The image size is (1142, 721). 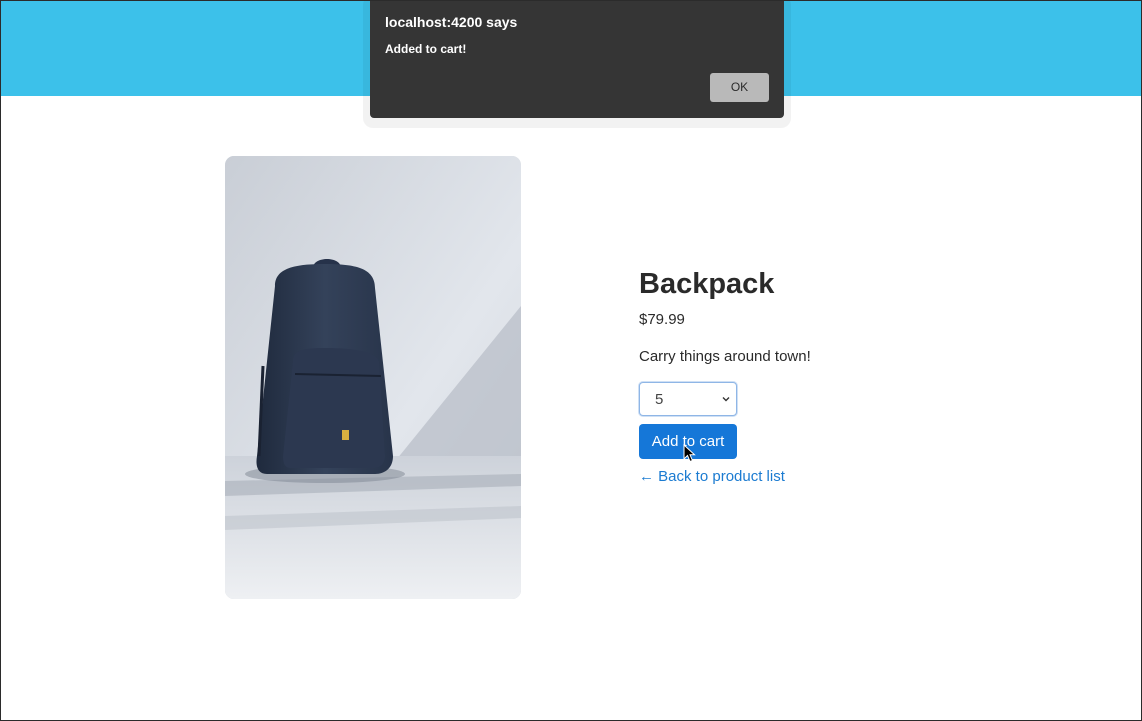 I want to click on alert-message: Added to cart!, so click(x=426, y=49).